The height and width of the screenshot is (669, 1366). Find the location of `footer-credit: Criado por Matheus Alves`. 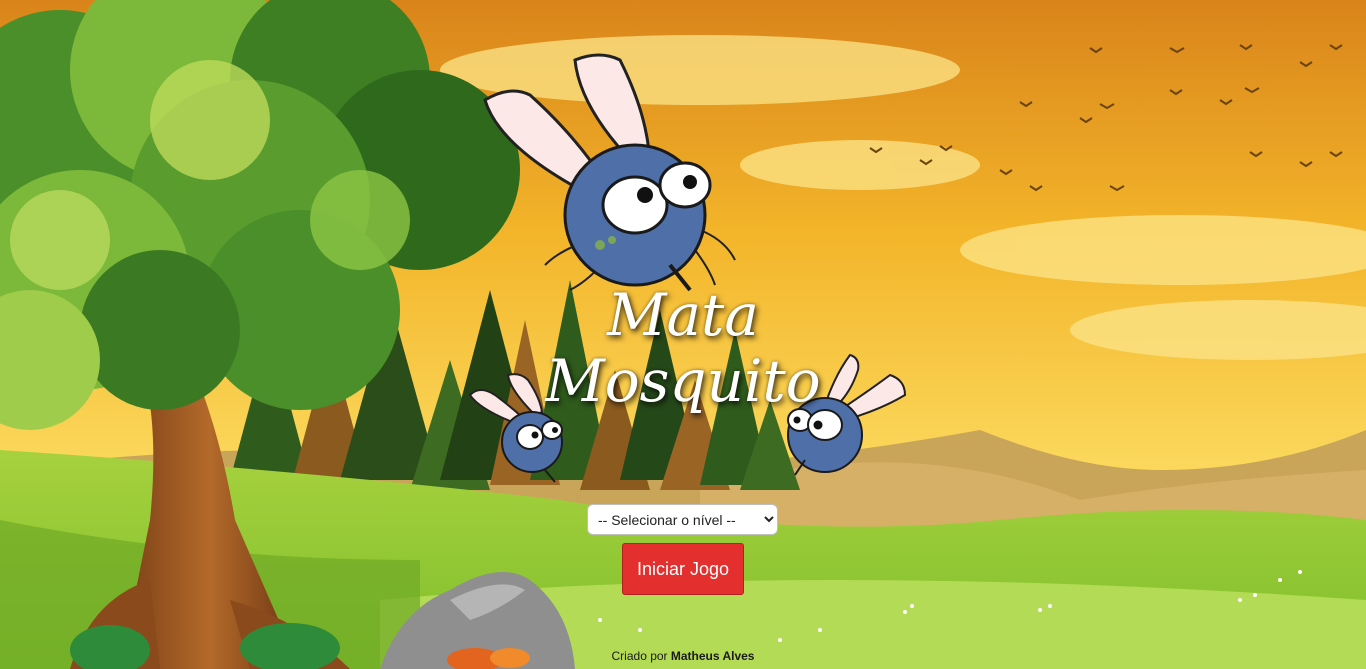

footer-credit: Criado por Matheus Alves is located at coordinates (683, 656).